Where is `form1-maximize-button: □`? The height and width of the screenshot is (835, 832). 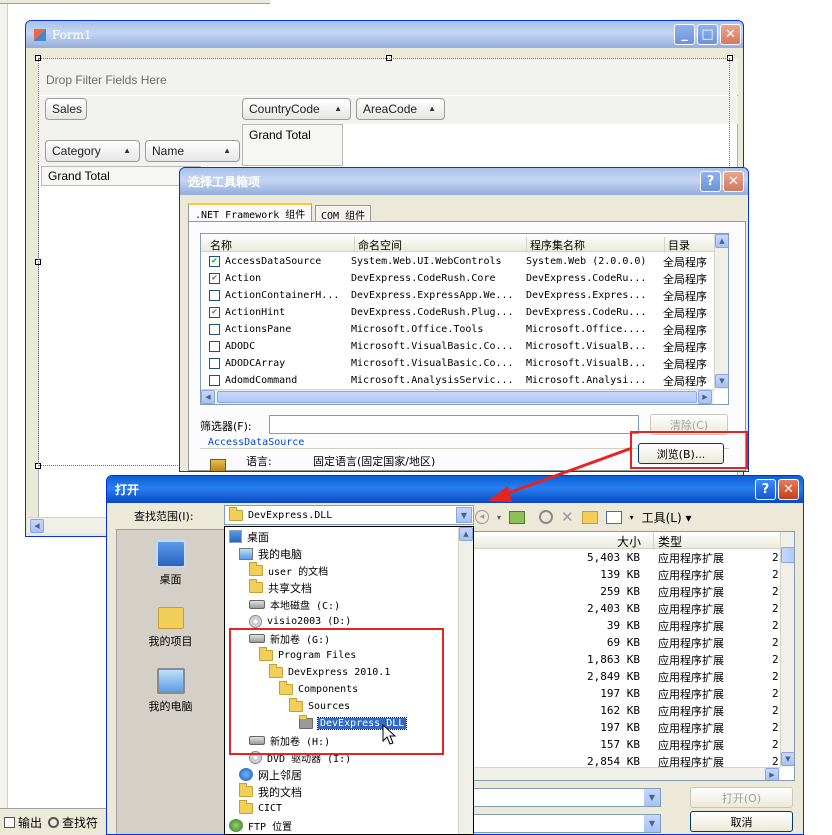 form1-maximize-button: □ is located at coordinates (707, 34).